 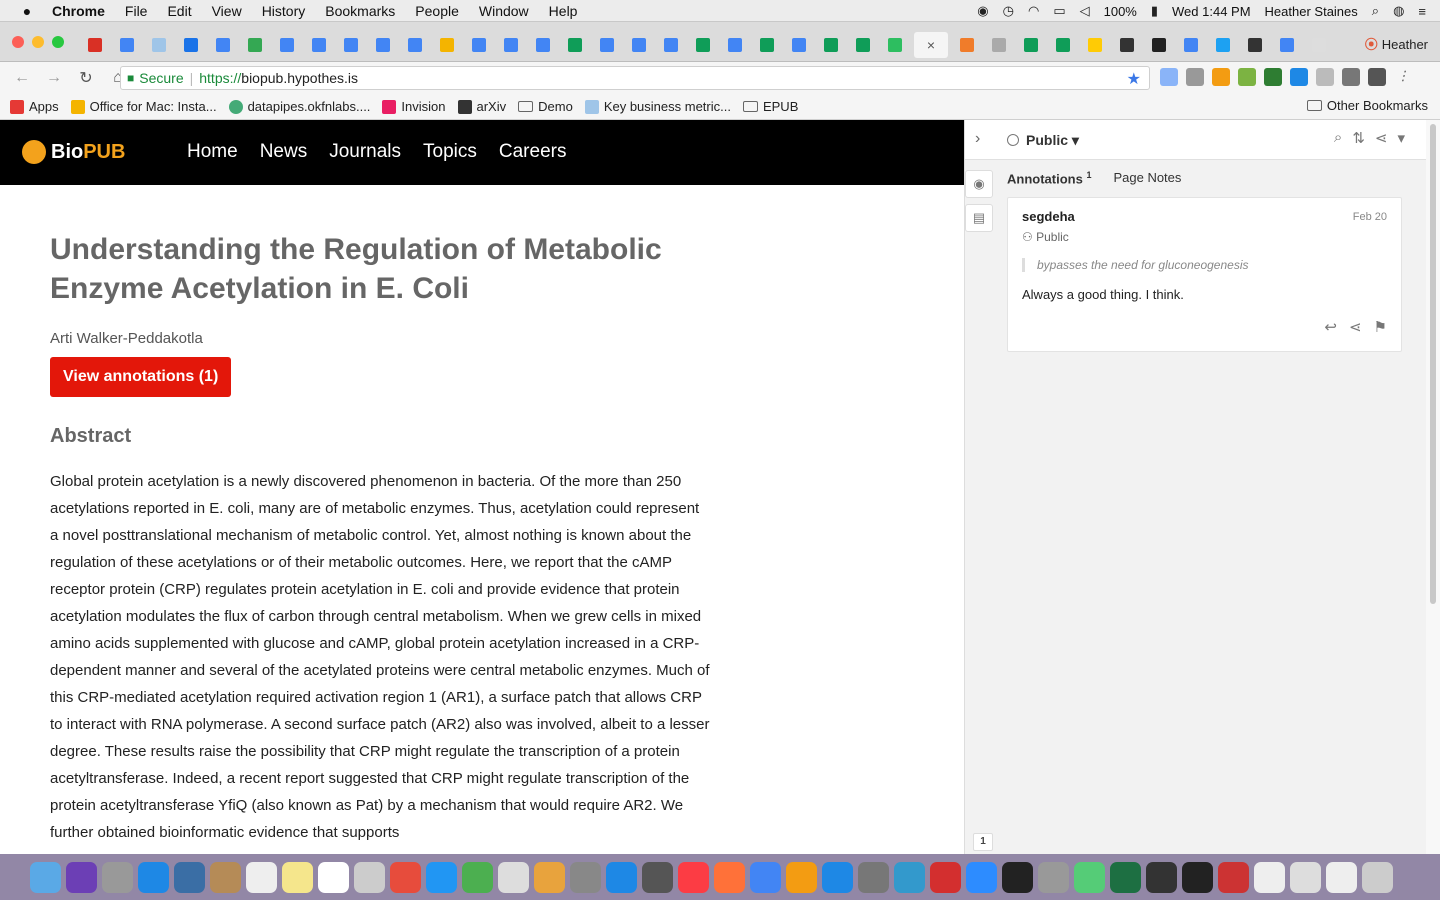 What do you see at coordinates (161, 78) in the screenshot?
I see `secure-label: Secure` at bounding box center [161, 78].